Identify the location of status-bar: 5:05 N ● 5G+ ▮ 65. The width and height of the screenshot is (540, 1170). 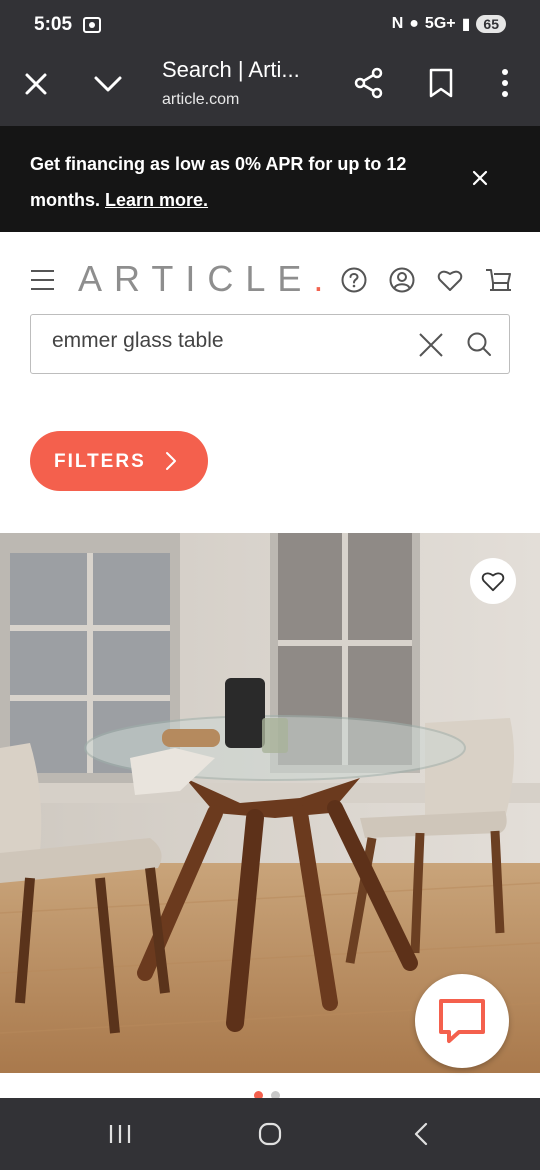
(270, 25).